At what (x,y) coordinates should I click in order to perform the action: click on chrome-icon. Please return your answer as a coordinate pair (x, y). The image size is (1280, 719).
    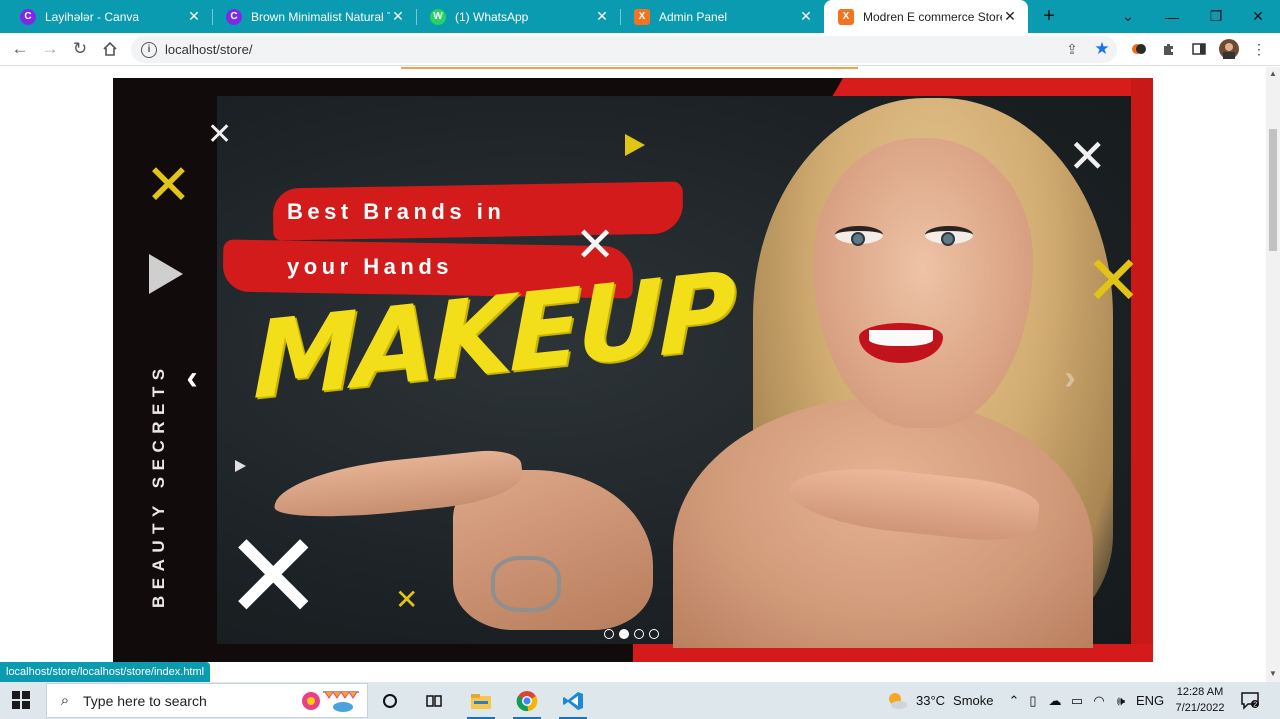
    Looking at the image, I should click on (527, 700).